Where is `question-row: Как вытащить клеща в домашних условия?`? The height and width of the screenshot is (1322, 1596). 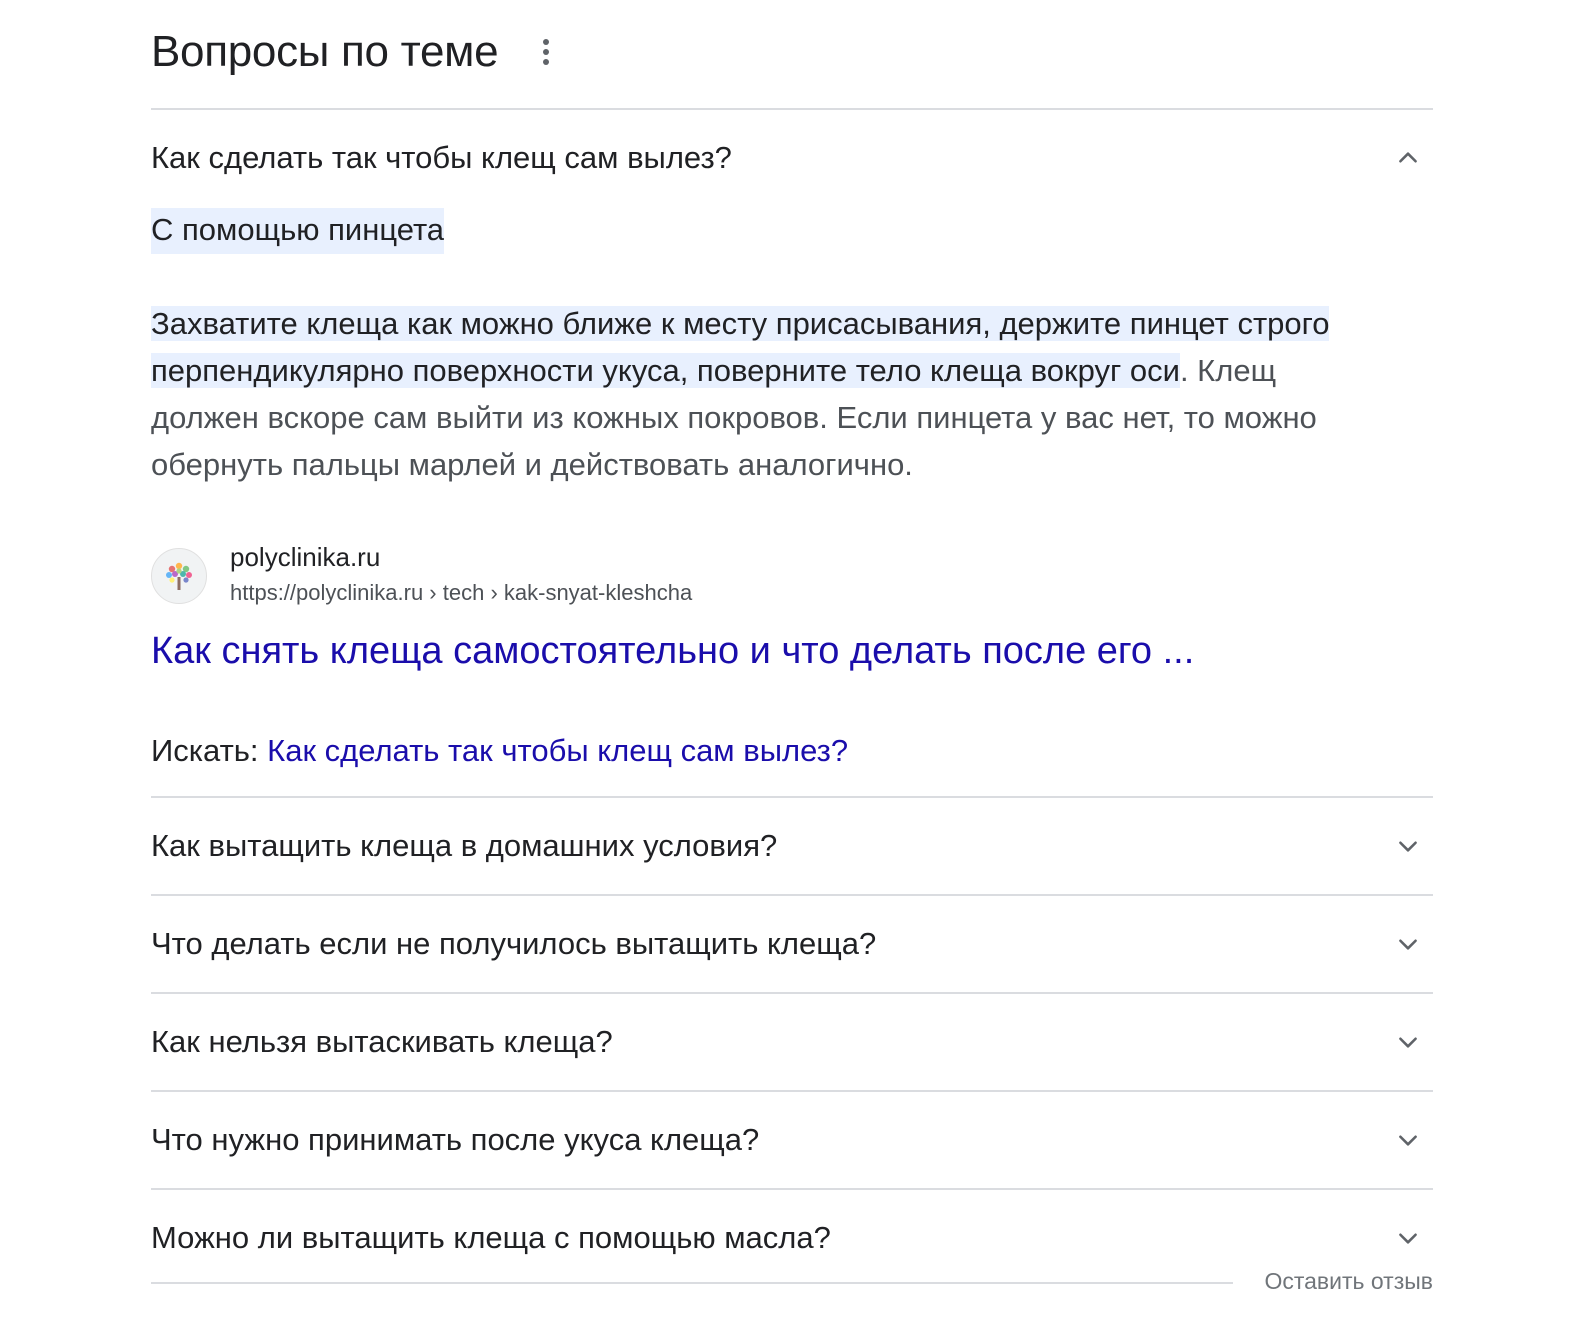 question-row: Как вытащить клеща в домашних условия? is located at coordinates (792, 846).